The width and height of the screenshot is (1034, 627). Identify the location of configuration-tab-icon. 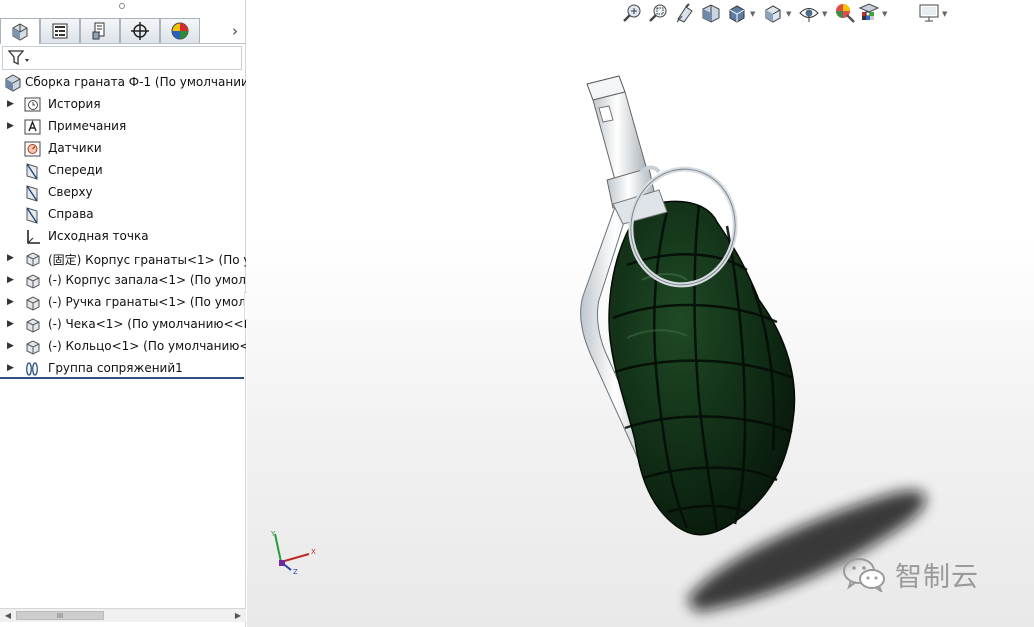
(98, 31).